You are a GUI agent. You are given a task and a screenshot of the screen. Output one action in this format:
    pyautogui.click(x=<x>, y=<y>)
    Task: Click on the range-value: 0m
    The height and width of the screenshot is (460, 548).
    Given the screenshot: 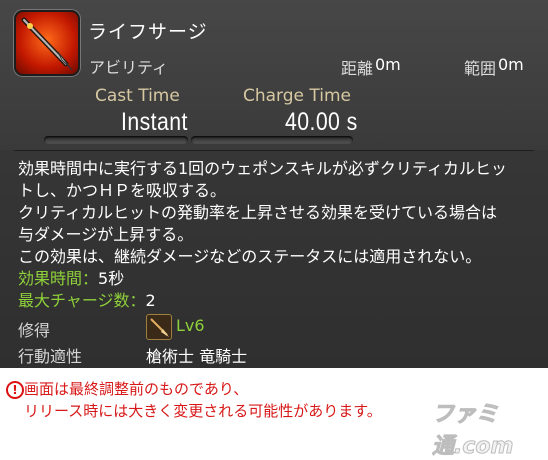 What is the action you would take?
    pyautogui.click(x=388, y=64)
    